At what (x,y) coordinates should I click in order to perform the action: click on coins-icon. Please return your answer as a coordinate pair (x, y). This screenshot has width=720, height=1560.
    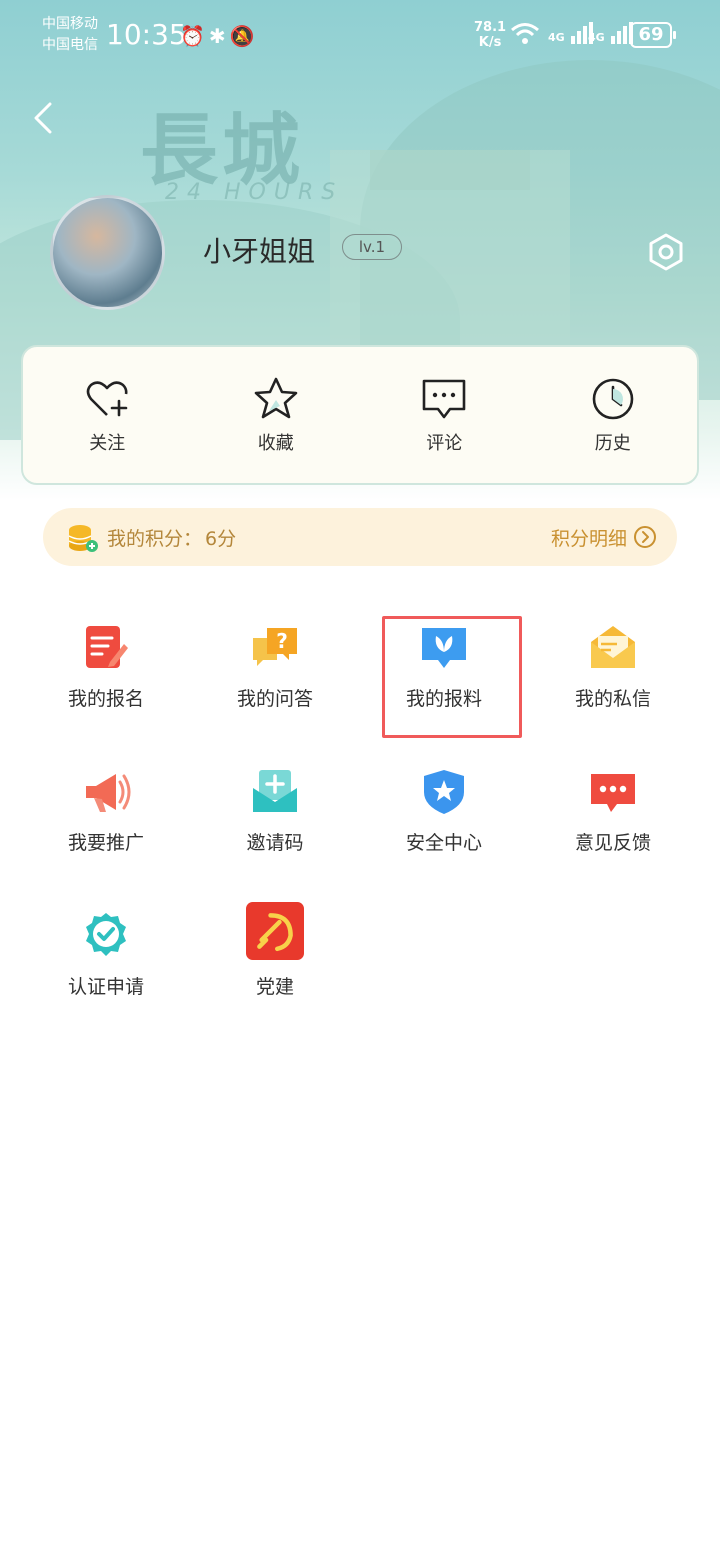
    Looking at the image, I should click on (83, 538).